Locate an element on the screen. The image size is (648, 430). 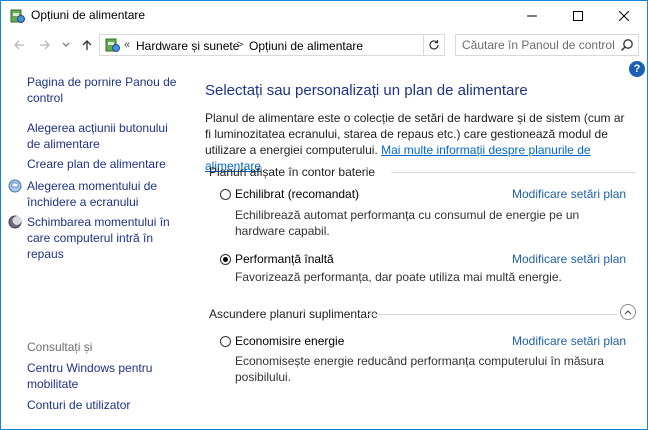
forward-button is located at coordinates (45, 45).